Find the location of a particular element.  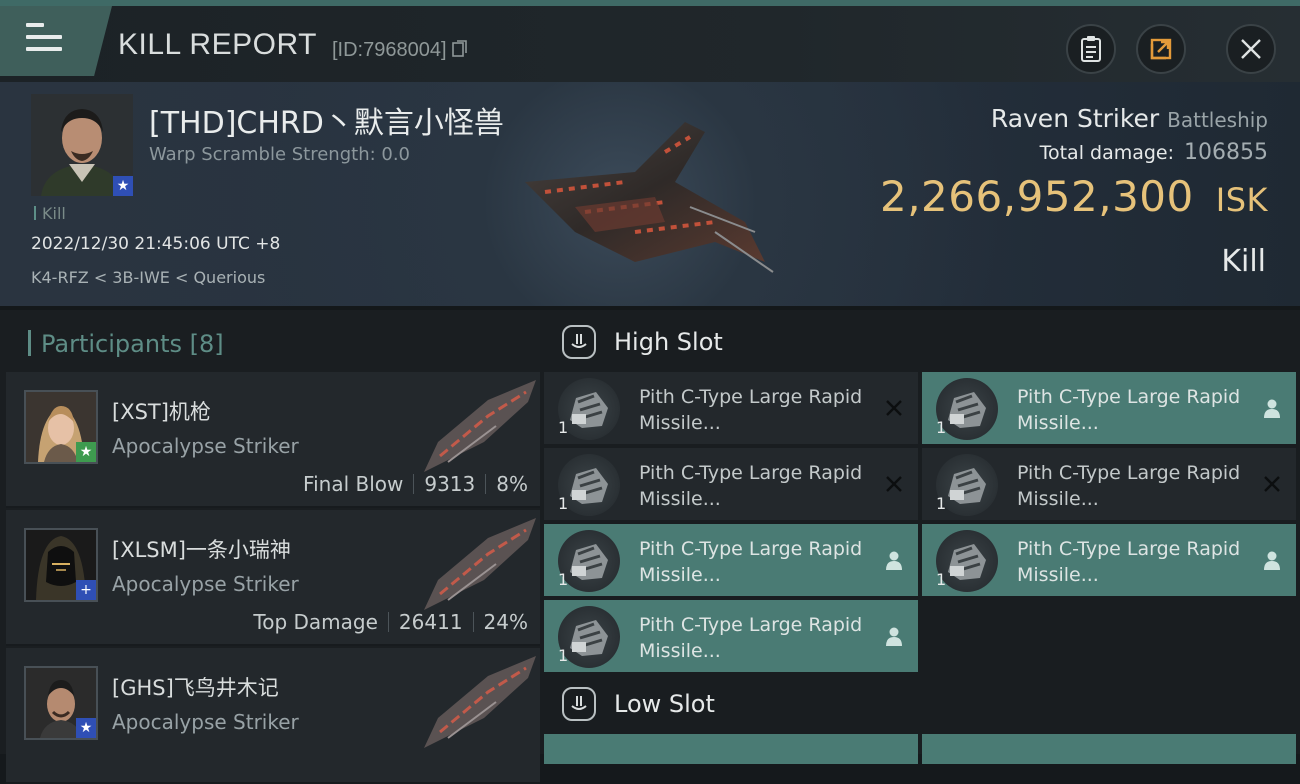

page-title: KILL REPORT is located at coordinates (217, 44).